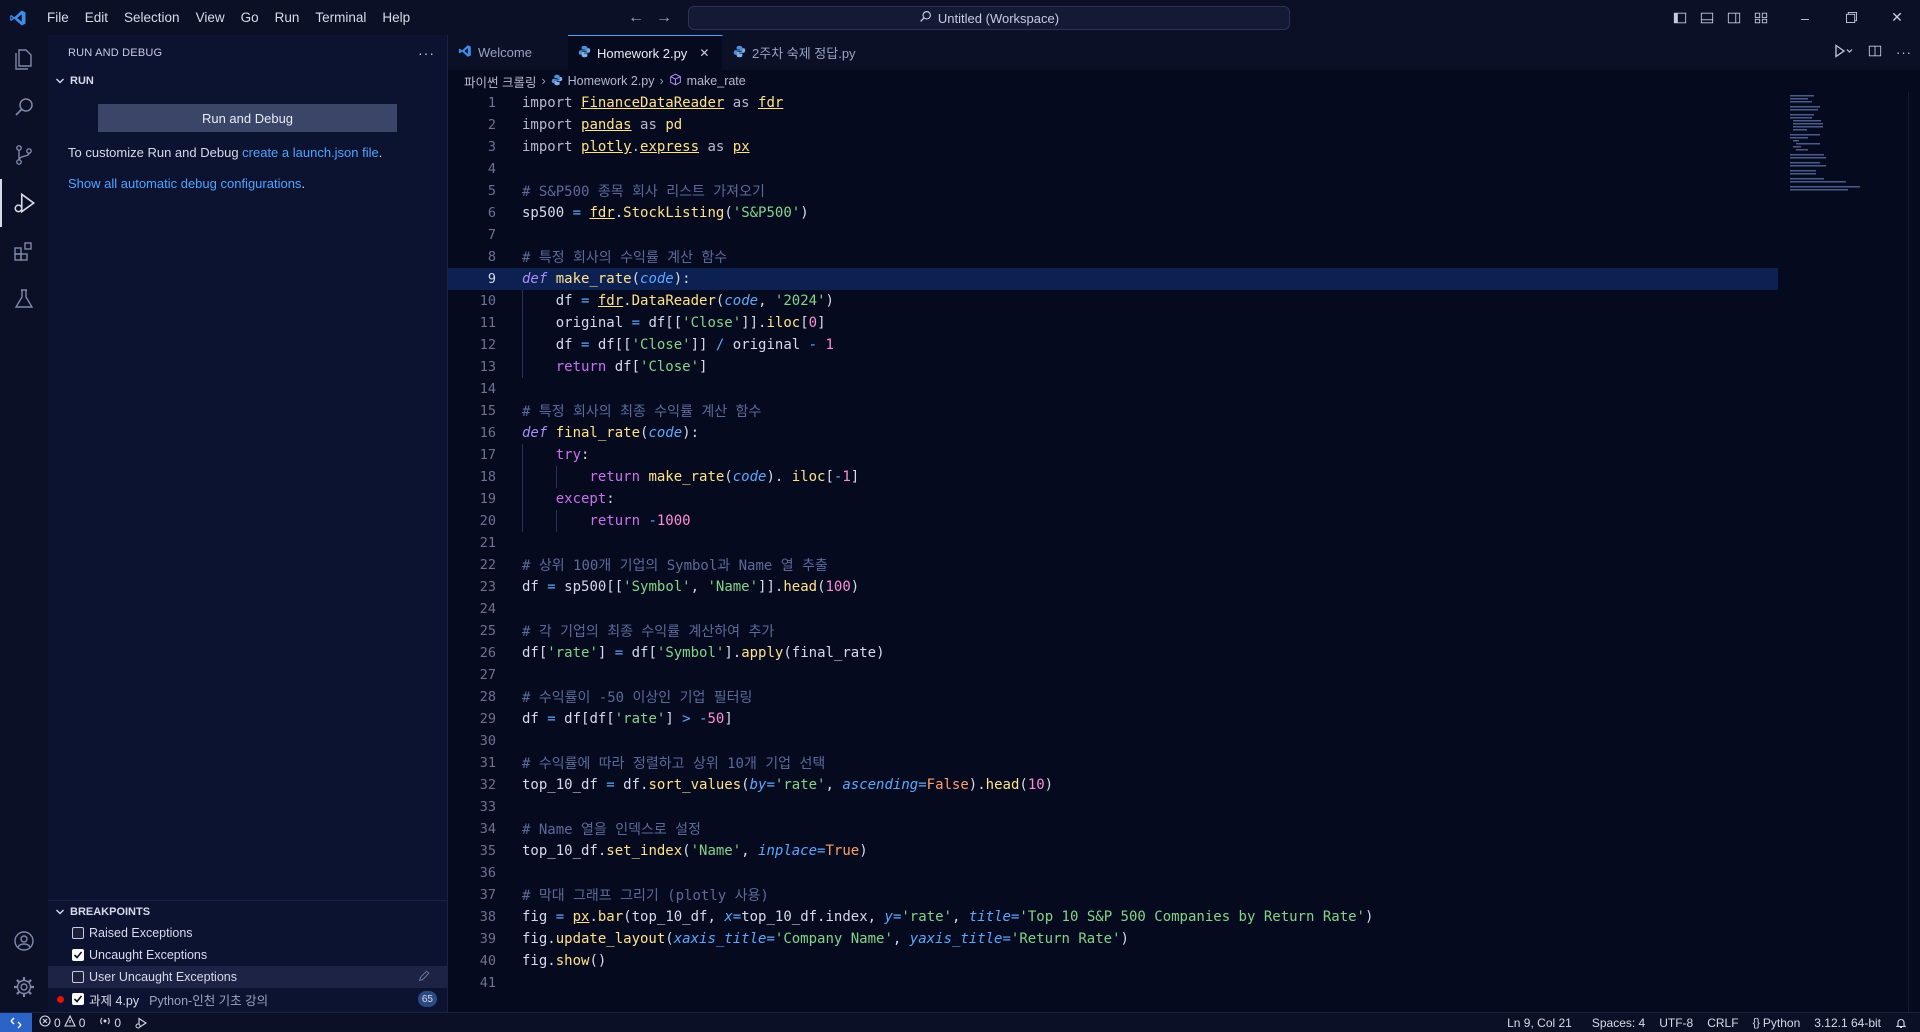 This screenshot has width=1920, height=1032. I want to click on code-line: 40 fig.show(), so click(1113, 961).